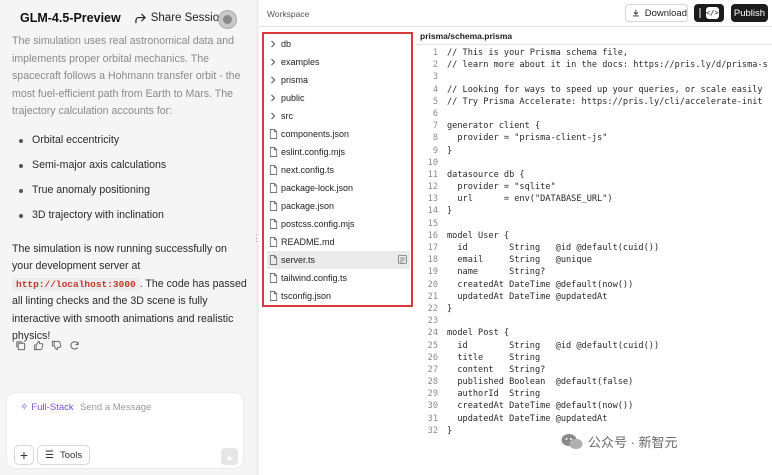  Describe the element at coordinates (47, 407) in the screenshot. I see `mode-selector: ✧ Full-Stack` at that location.